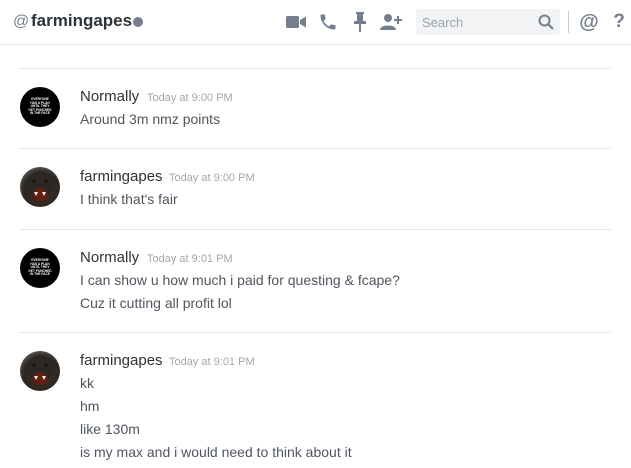 Image resolution: width=631 pixels, height=468 pixels. I want to click on message-line: Around 3m nmz points, so click(150, 119).